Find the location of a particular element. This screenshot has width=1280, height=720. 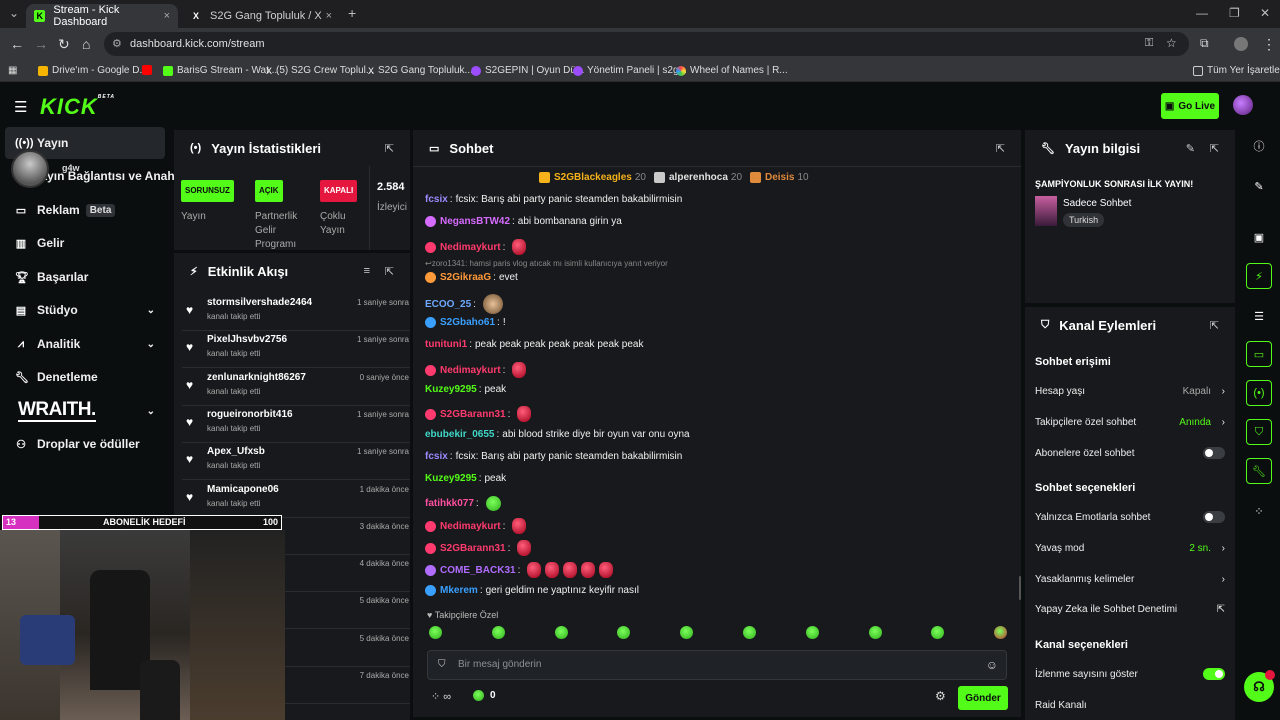

top-gifter: S2GBlackeagles 20 is located at coordinates (592, 177).